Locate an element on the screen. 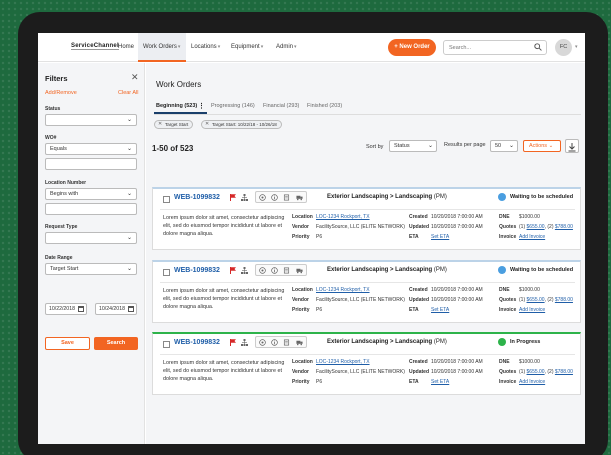  tab-financial: Financial (293) is located at coordinates (281, 106).